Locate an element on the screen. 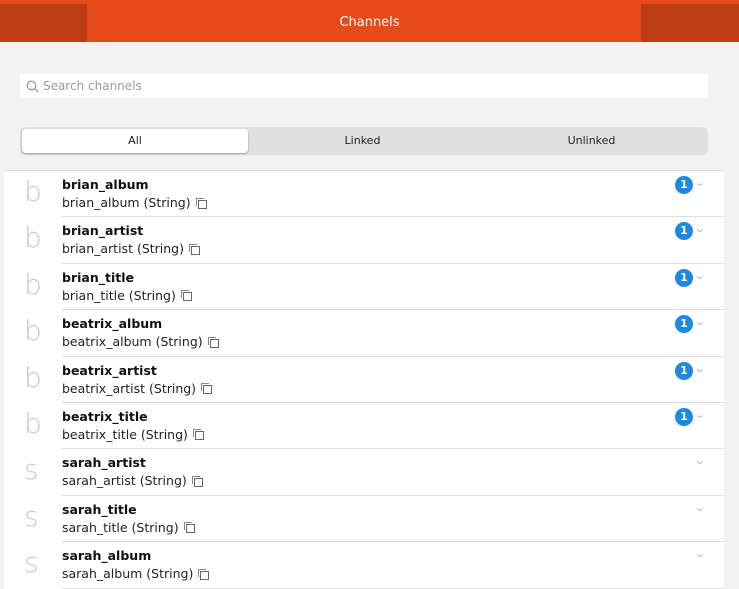 This screenshot has width=739, height=589. channel-type: brian_title (String) is located at coordinates (127, 295).